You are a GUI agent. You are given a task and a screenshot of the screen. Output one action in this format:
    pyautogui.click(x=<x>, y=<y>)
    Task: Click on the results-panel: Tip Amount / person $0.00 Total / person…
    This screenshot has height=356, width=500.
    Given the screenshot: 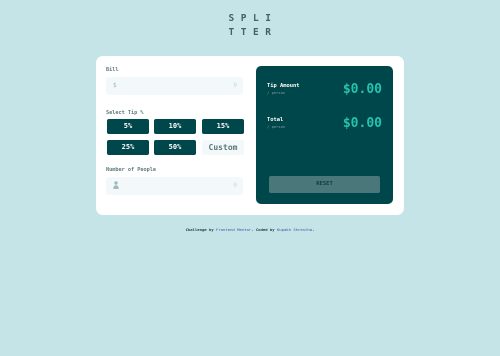 What is the action you would take?
    pyautogui.click(x=324, y=135)
    